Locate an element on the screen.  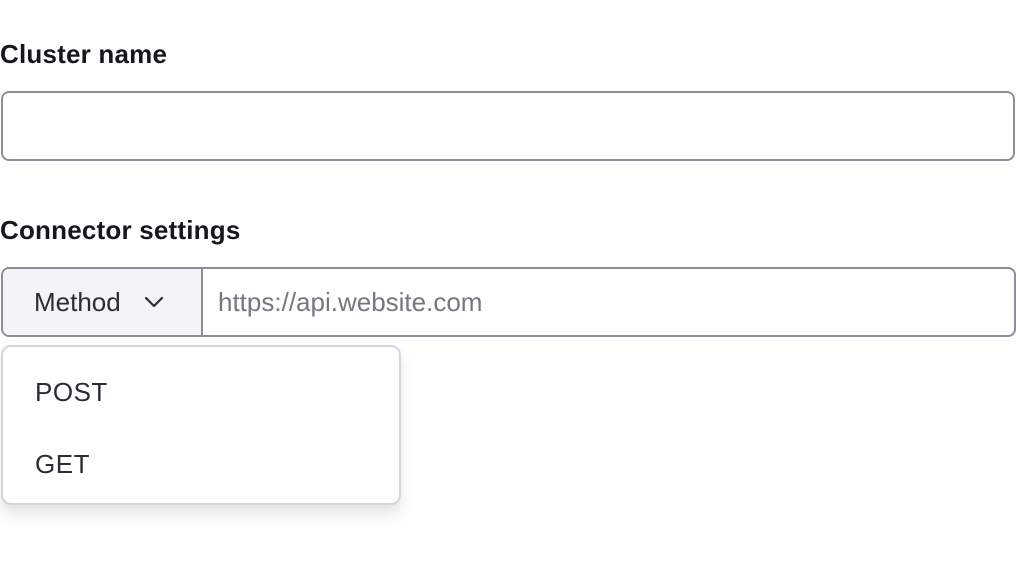
method-select: Method is located at coordinates (103, 302).